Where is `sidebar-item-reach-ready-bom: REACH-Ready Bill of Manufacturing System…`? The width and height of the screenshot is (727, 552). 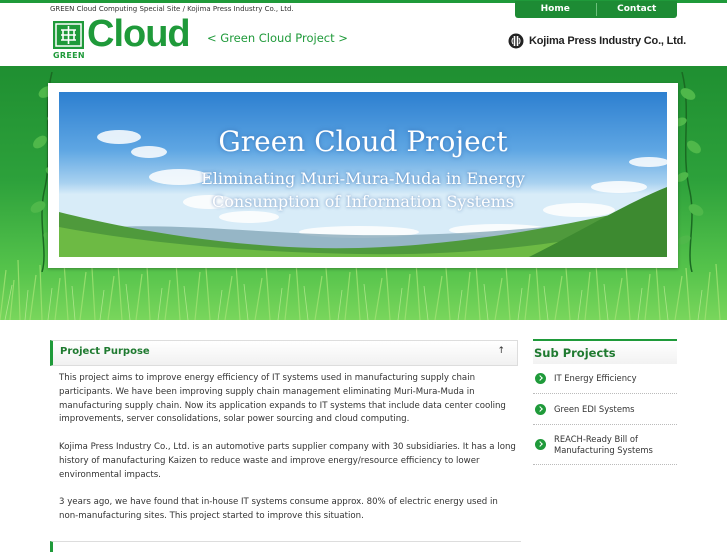 sidebar-item-reach-ready-bom: REACH-Ready Bill of Manufacturing System… is located at coordinates (605, 445).